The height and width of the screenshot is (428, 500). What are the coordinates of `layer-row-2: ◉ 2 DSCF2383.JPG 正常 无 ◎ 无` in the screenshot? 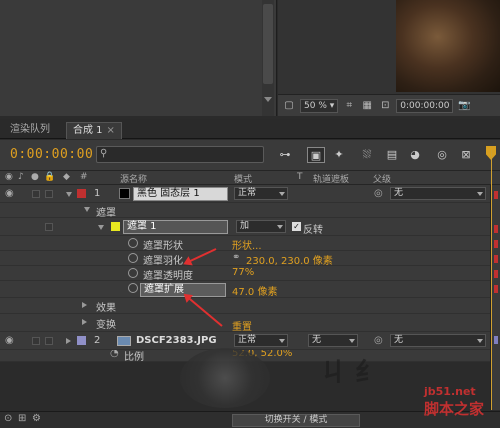 It's located at (245, 341).